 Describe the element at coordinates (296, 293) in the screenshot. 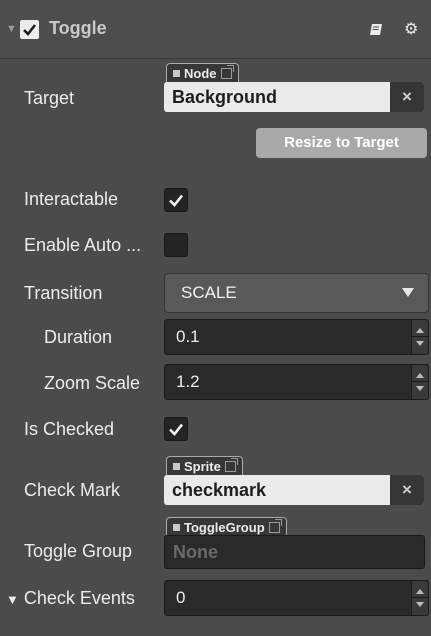

I see `transition-select: SCALE` at that location.